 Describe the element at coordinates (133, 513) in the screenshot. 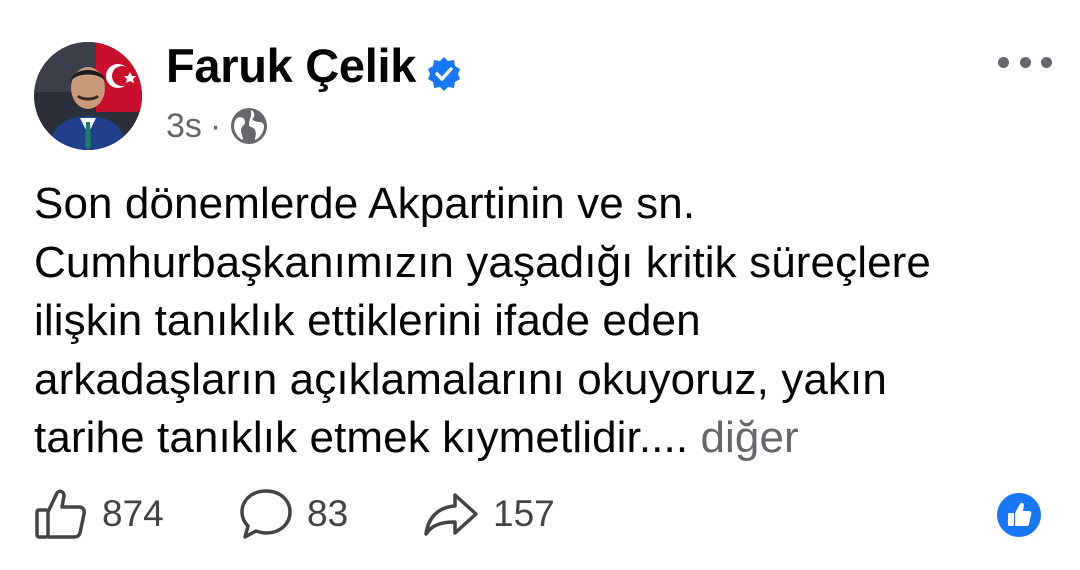

I see `like-count: 874` at that location.